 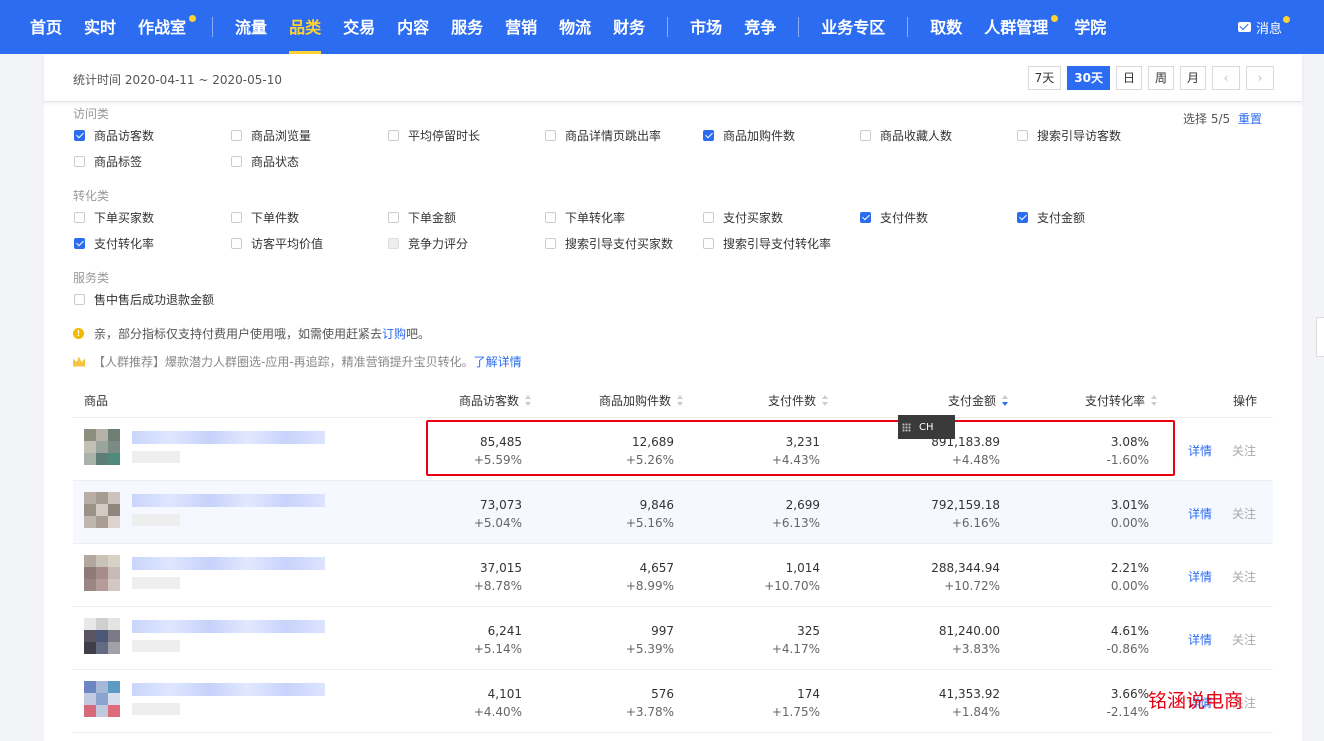 I want to click on metric-label: 商品详情页跳出率, so click(x=613, y=136).